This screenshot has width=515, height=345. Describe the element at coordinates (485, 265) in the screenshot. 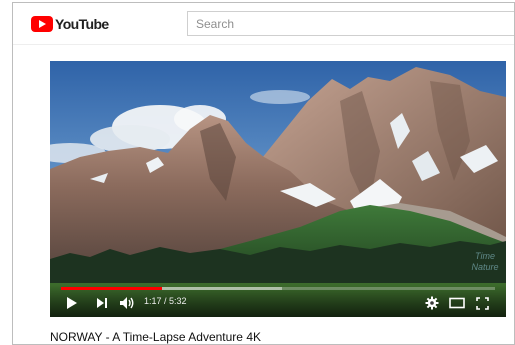

I see `channel-watermark: Time Nature` at that location.